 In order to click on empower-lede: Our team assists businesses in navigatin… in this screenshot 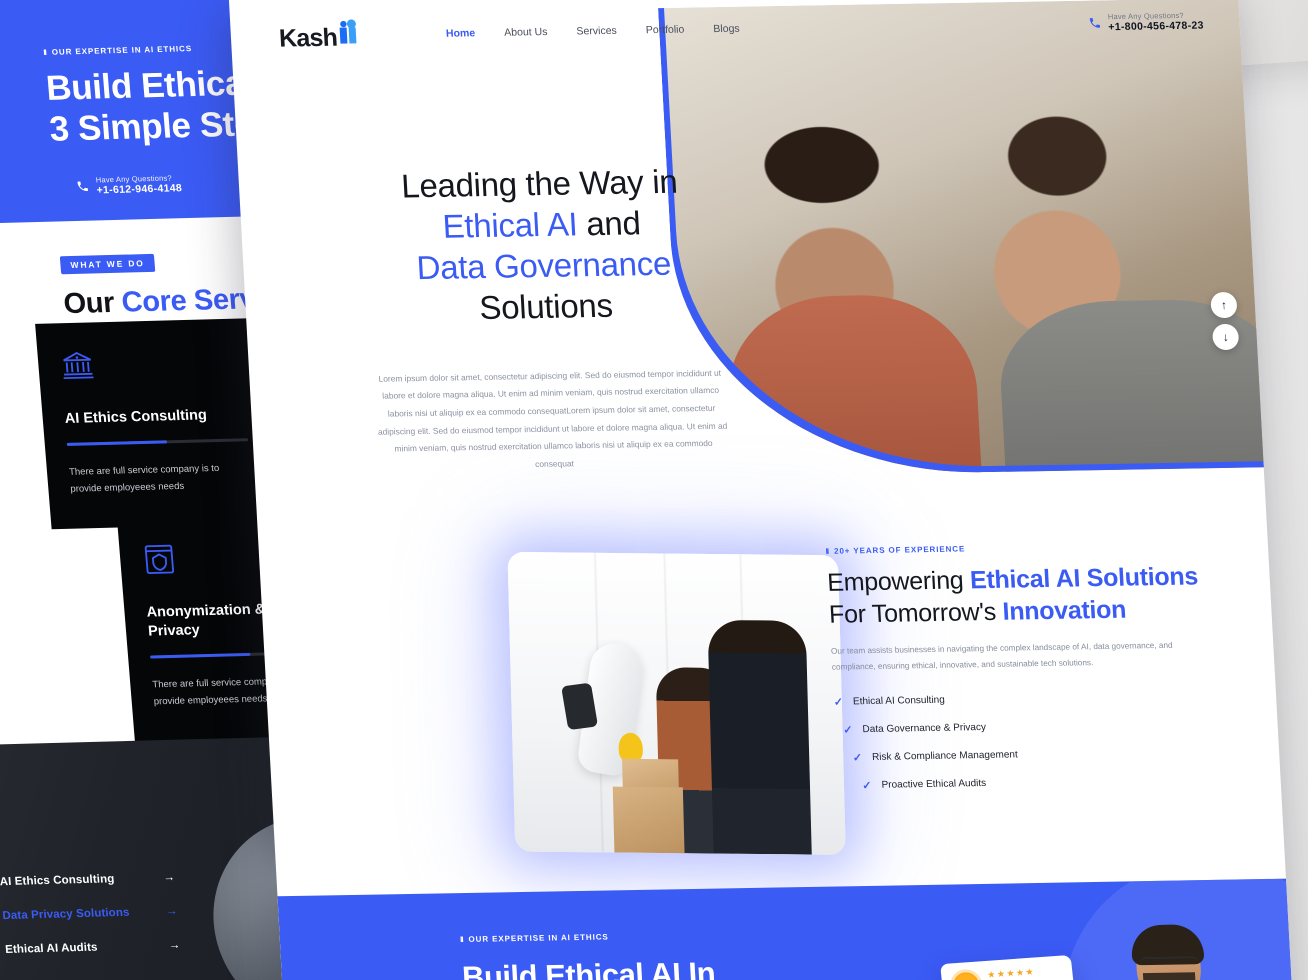, I will do `click(1001, 656)`.